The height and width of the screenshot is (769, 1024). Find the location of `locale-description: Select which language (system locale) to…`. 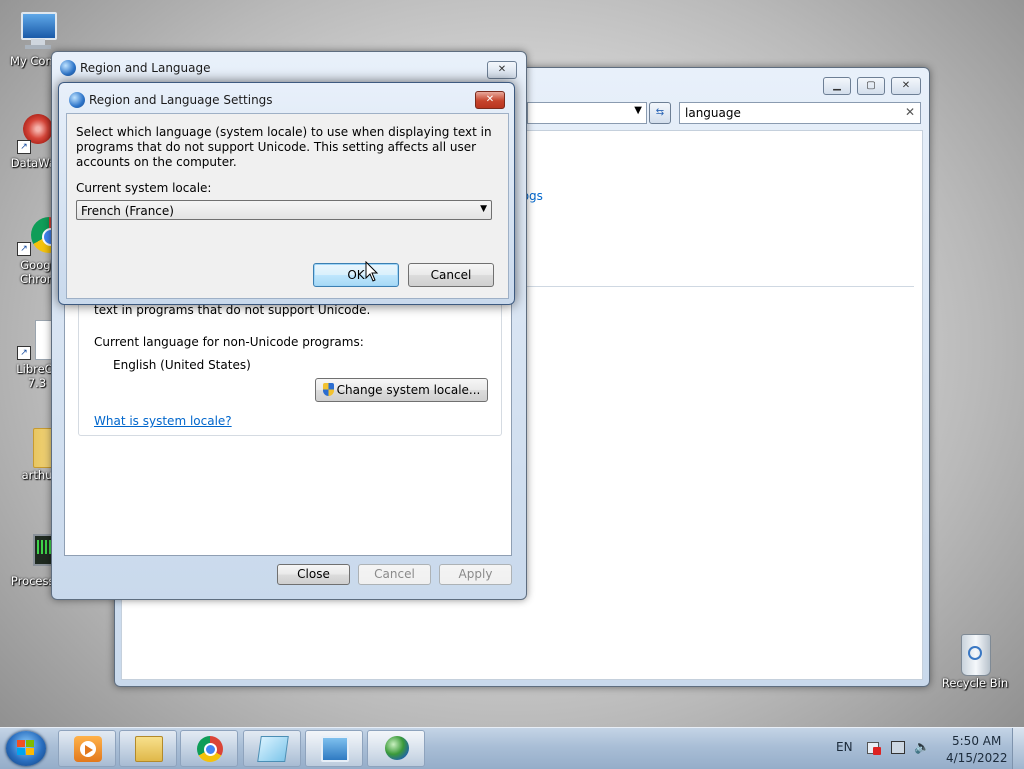

locale-description: Select which language (system locale) to… is located at coordinates (284, 147).